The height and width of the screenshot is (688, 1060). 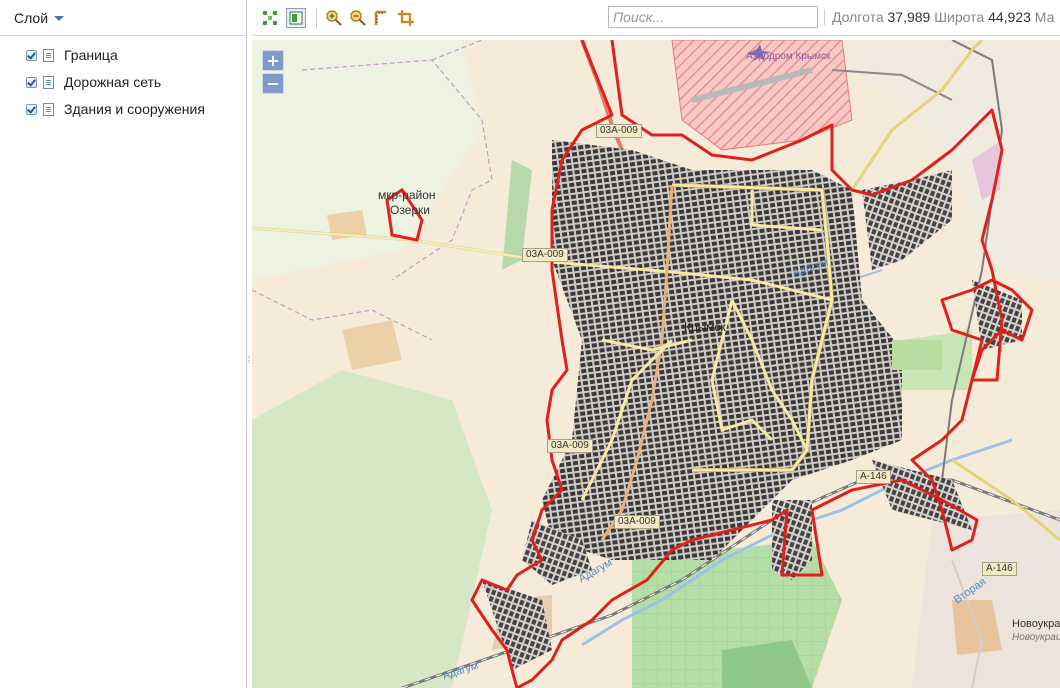 I want to click on city-label: Крымск, so click(x=705, y=327).